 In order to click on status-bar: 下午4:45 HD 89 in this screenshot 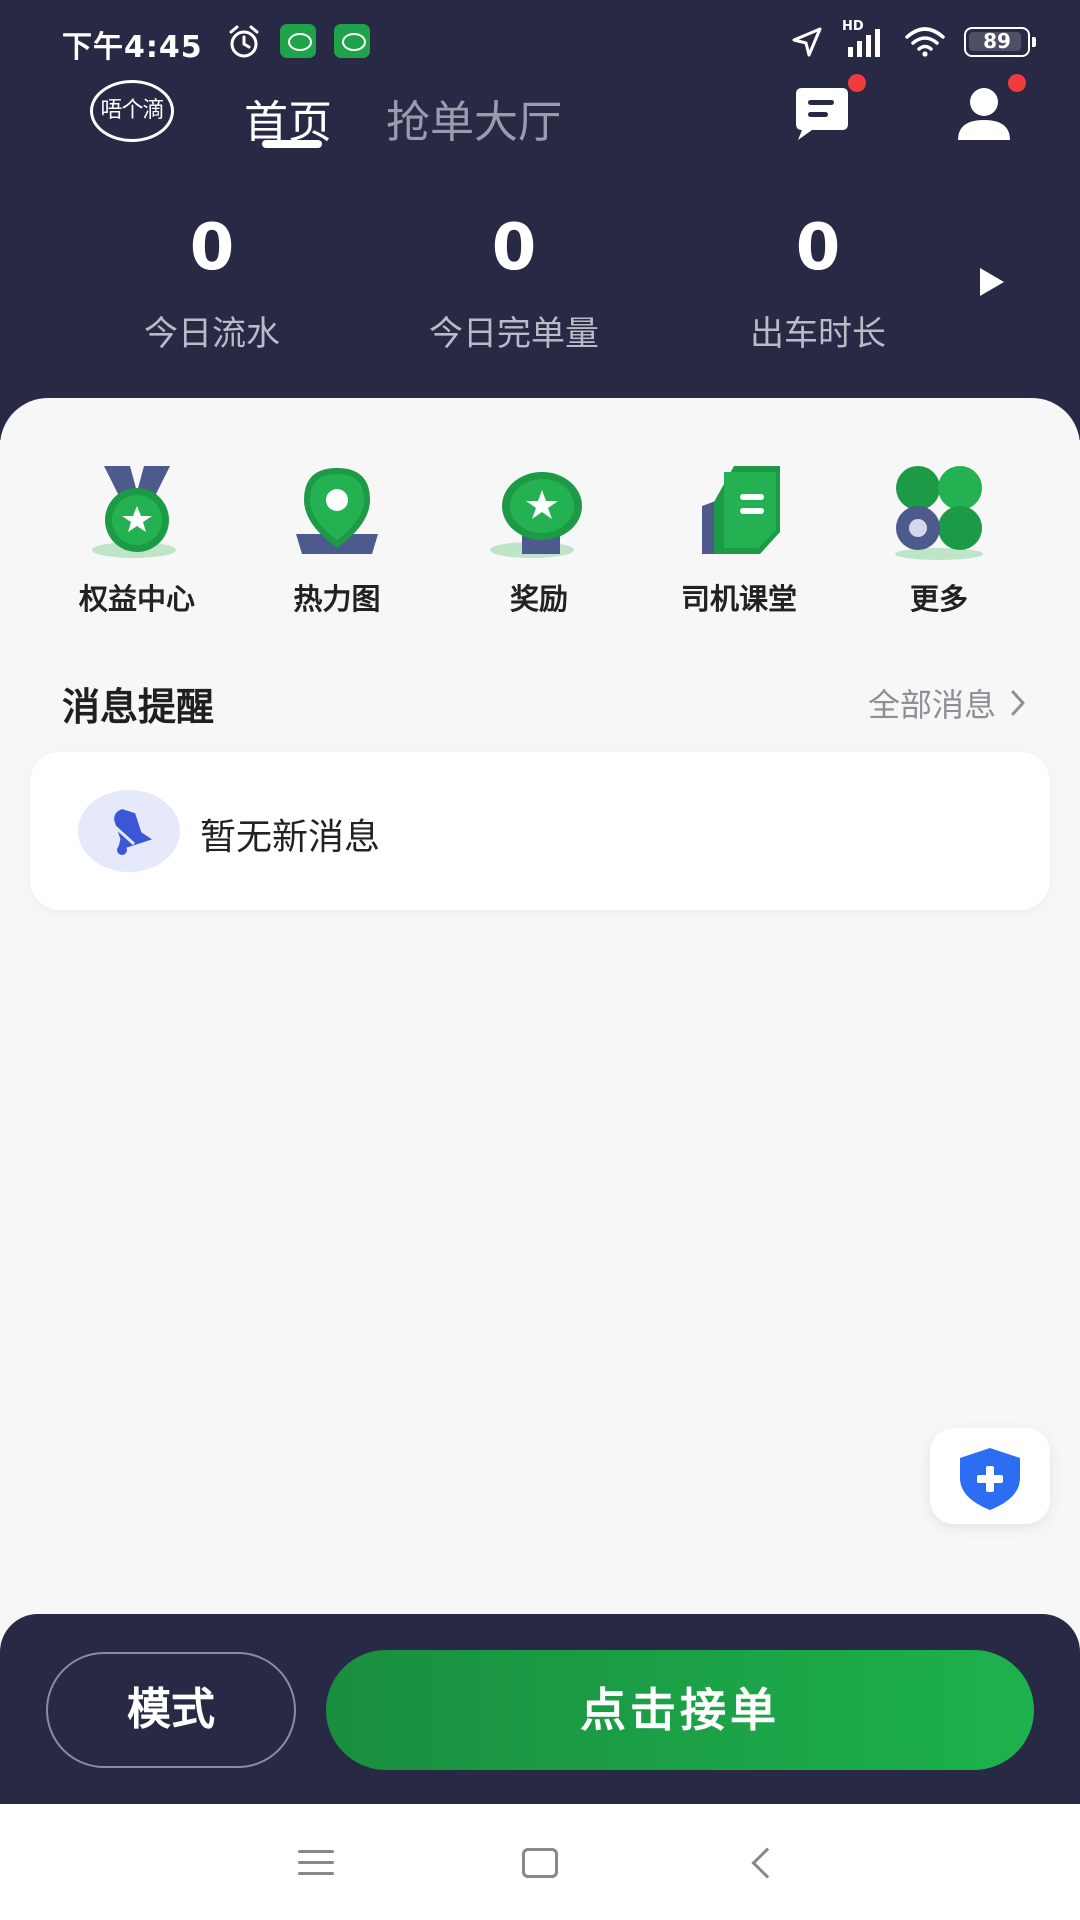, I will do `click(540, 40)`.